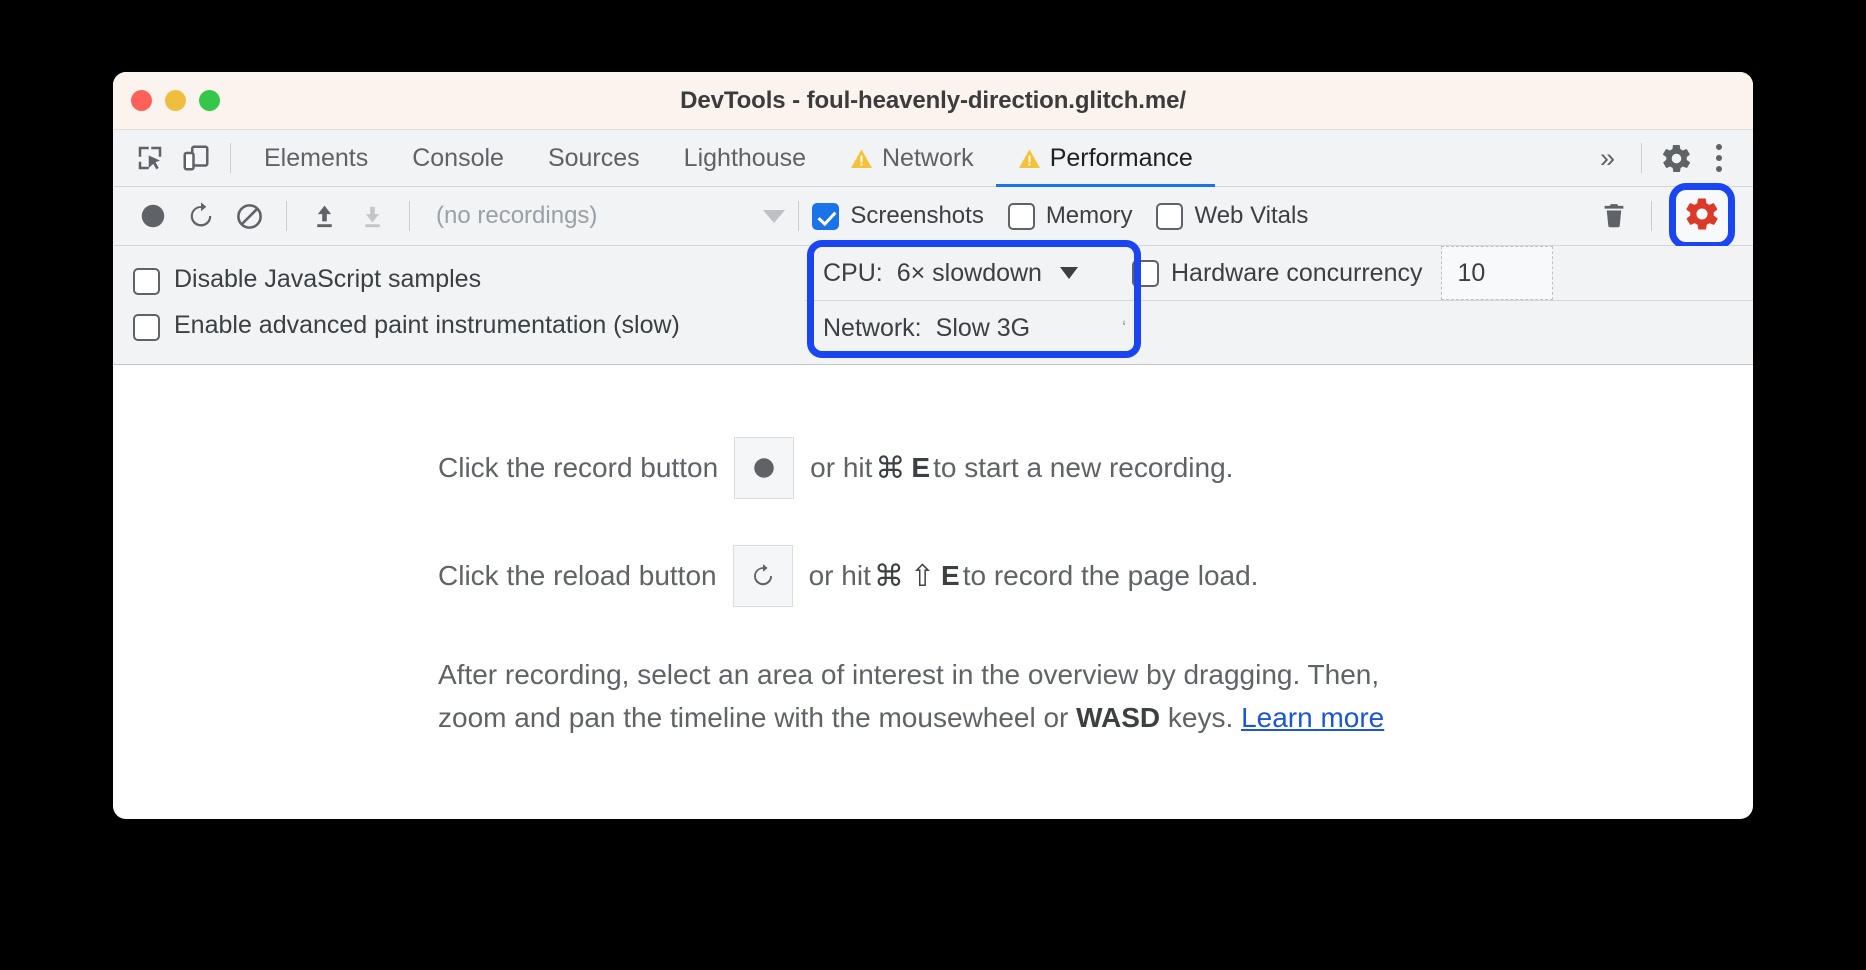  What do you see at coordinates (141, 100) in the screenshot?
I see `close-window-button` at bounding box center [141, 100].